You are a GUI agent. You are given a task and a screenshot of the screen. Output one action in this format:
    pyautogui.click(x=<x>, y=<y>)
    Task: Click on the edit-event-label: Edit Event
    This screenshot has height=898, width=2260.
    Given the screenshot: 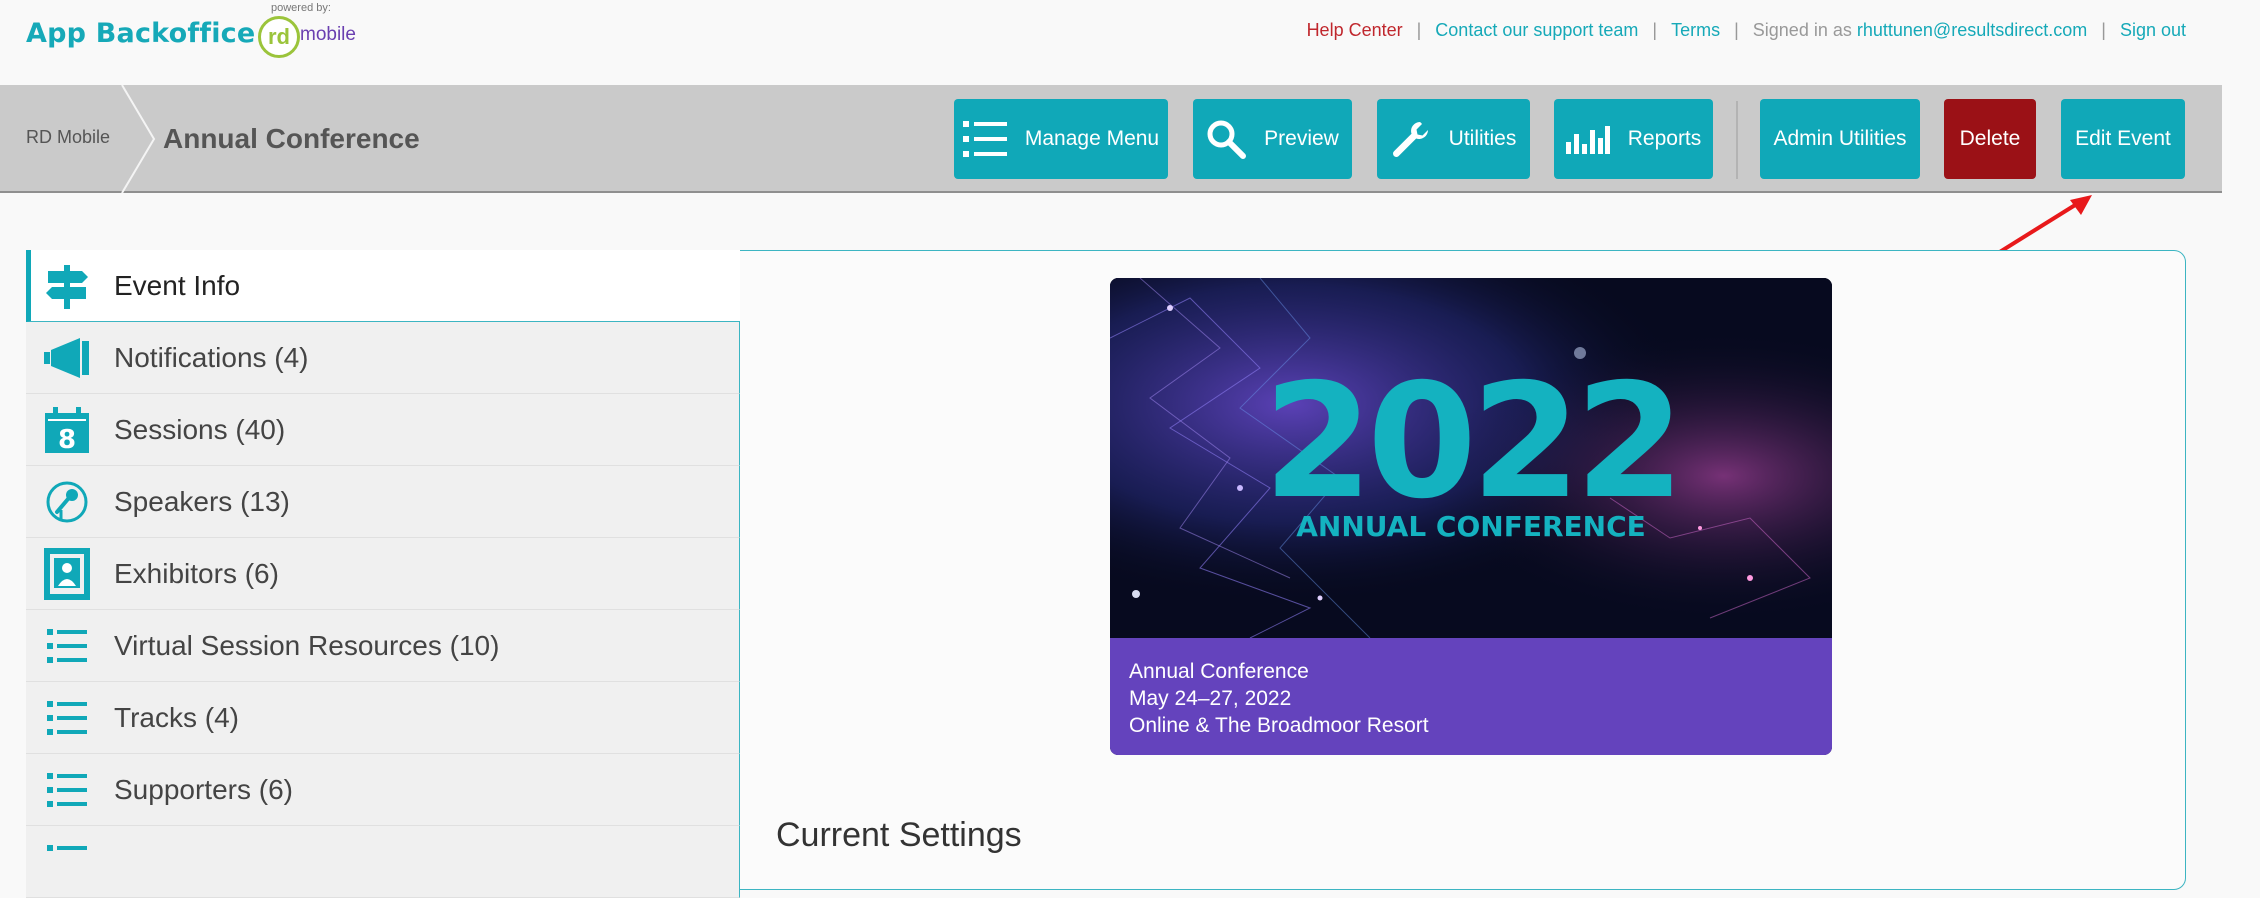 What is the action you would take?
    pyautogui.click(x=2123, y=138)
    